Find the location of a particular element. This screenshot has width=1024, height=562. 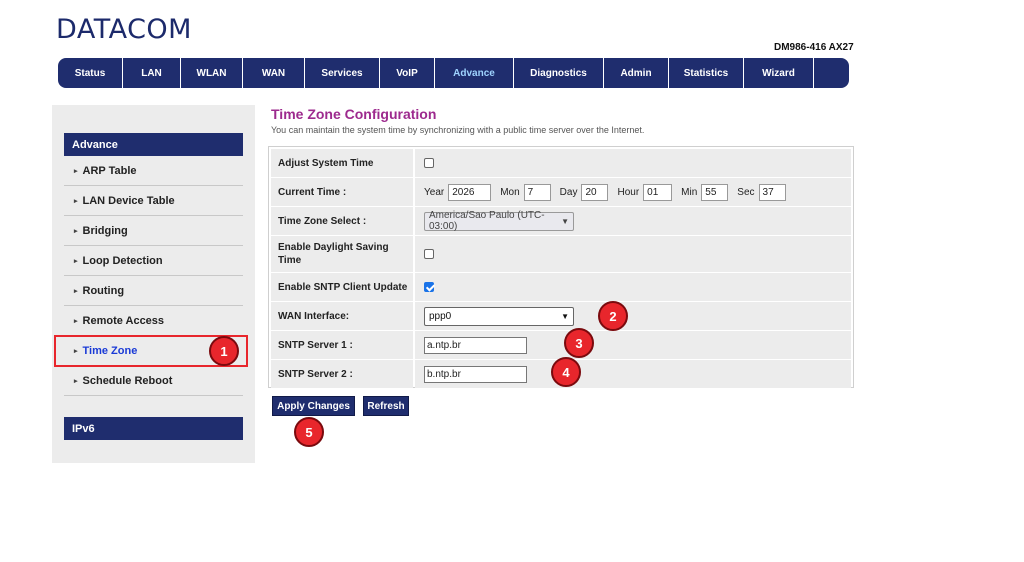

step-marker-5: 5 is located at coordinates (309, 432).